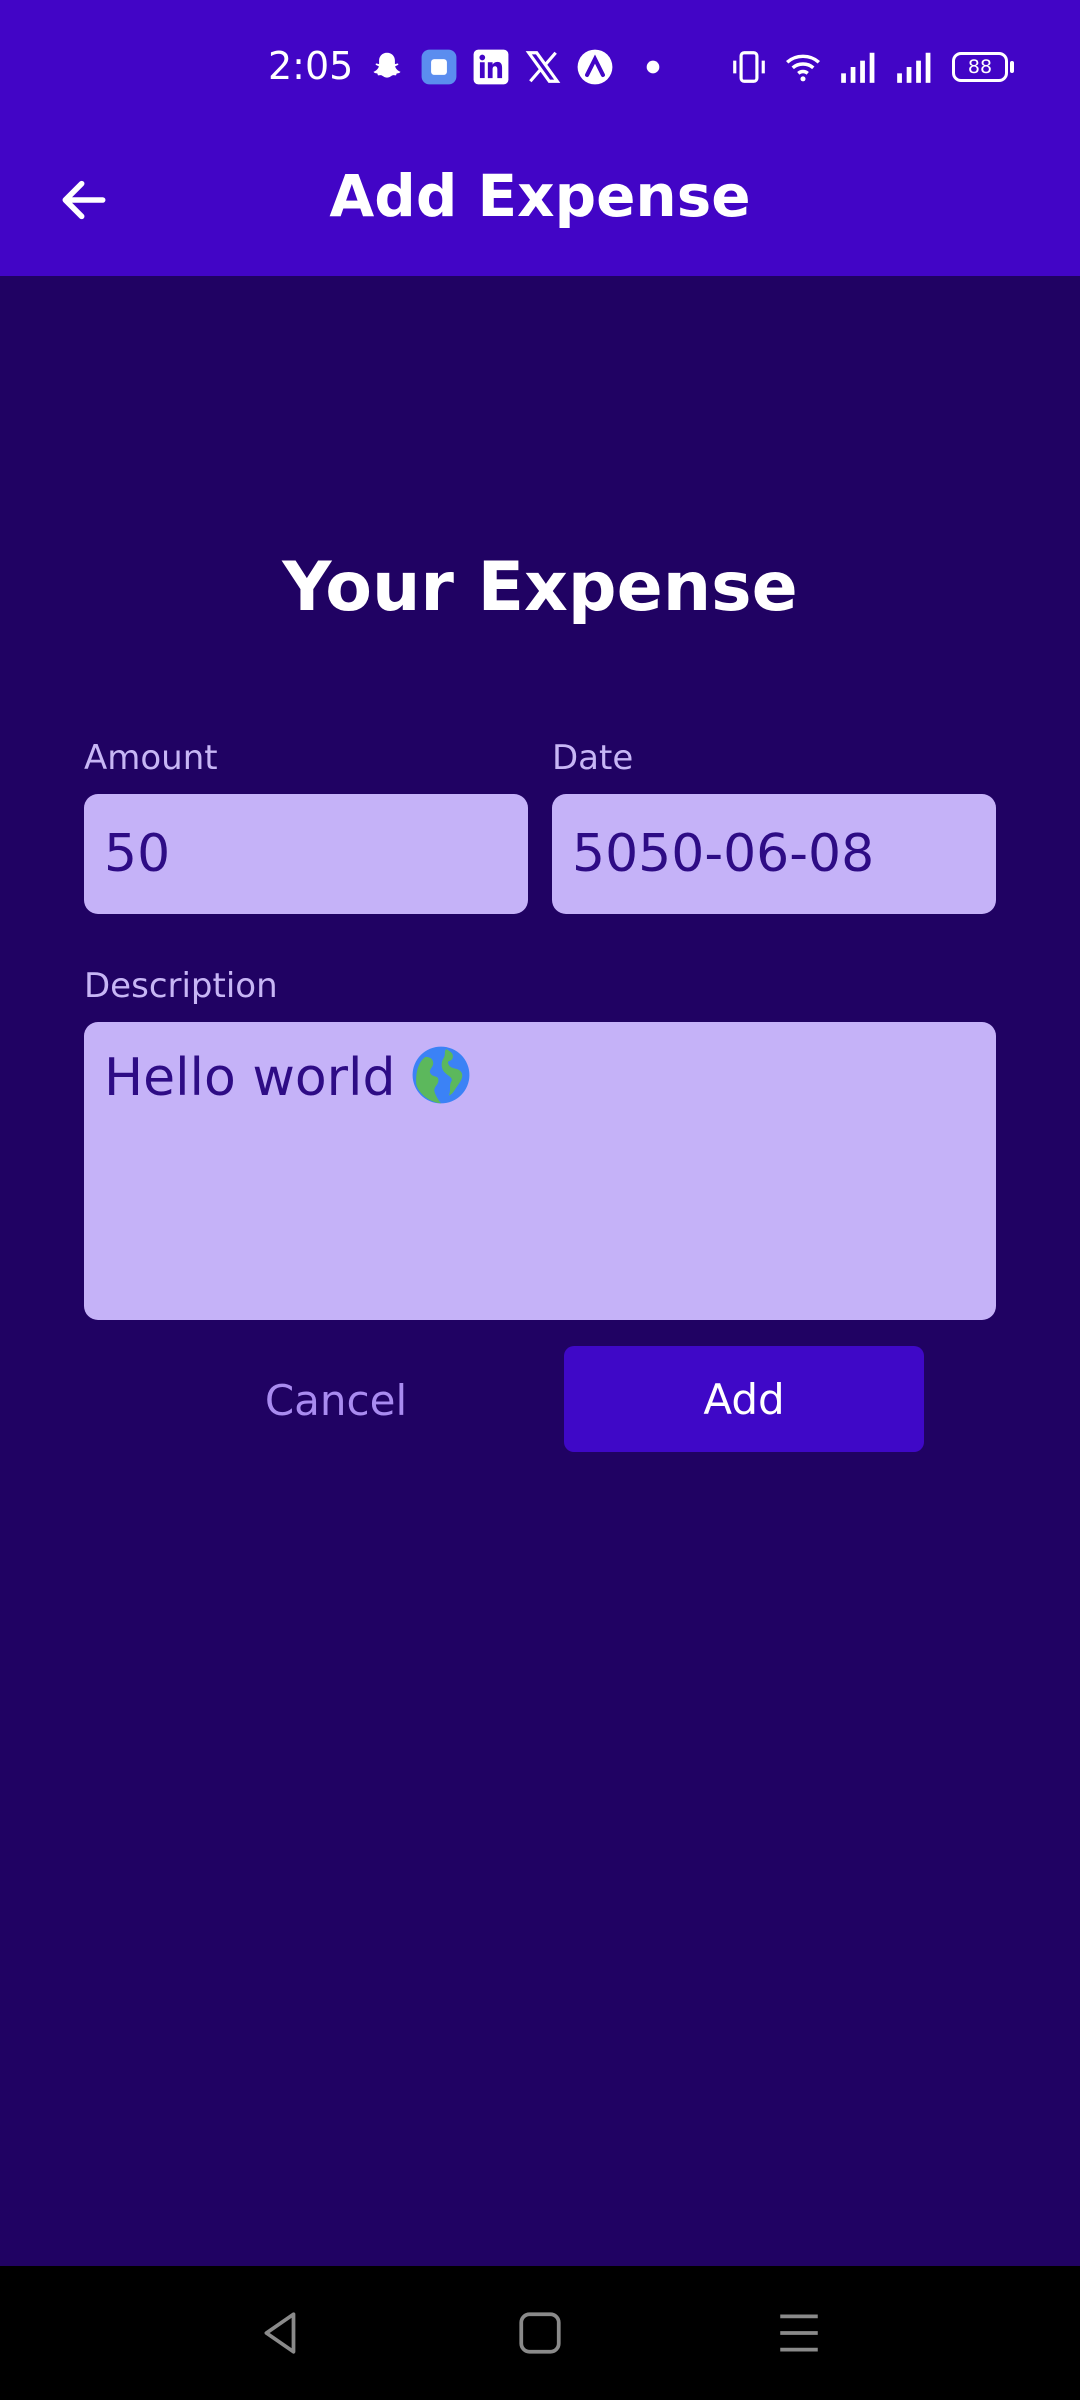 The width and height of the screenshot is (1080, 2400). I want to click on snapchat-icon, so click(387, 65).